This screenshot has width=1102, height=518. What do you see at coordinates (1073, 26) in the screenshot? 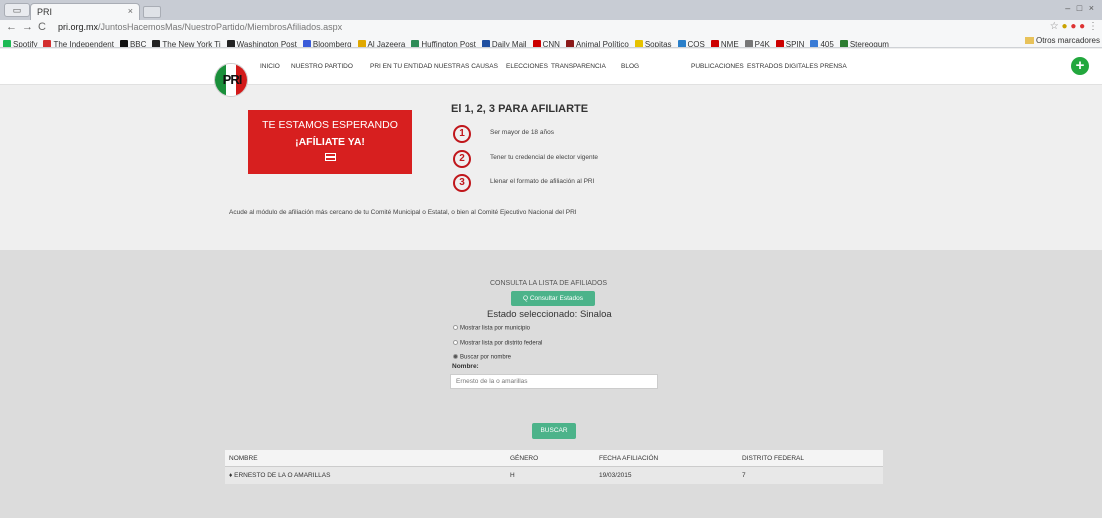
I see `extension-icon-2: ●` at bounding box center [1073, 26].